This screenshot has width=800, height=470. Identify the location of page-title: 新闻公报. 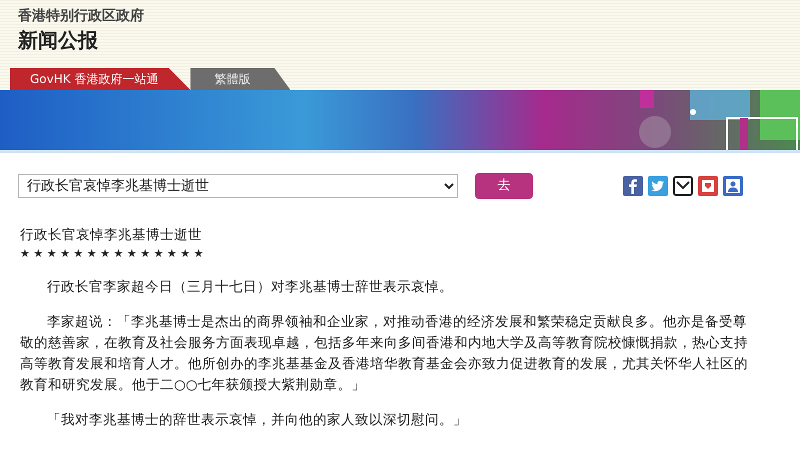
(58, 40).